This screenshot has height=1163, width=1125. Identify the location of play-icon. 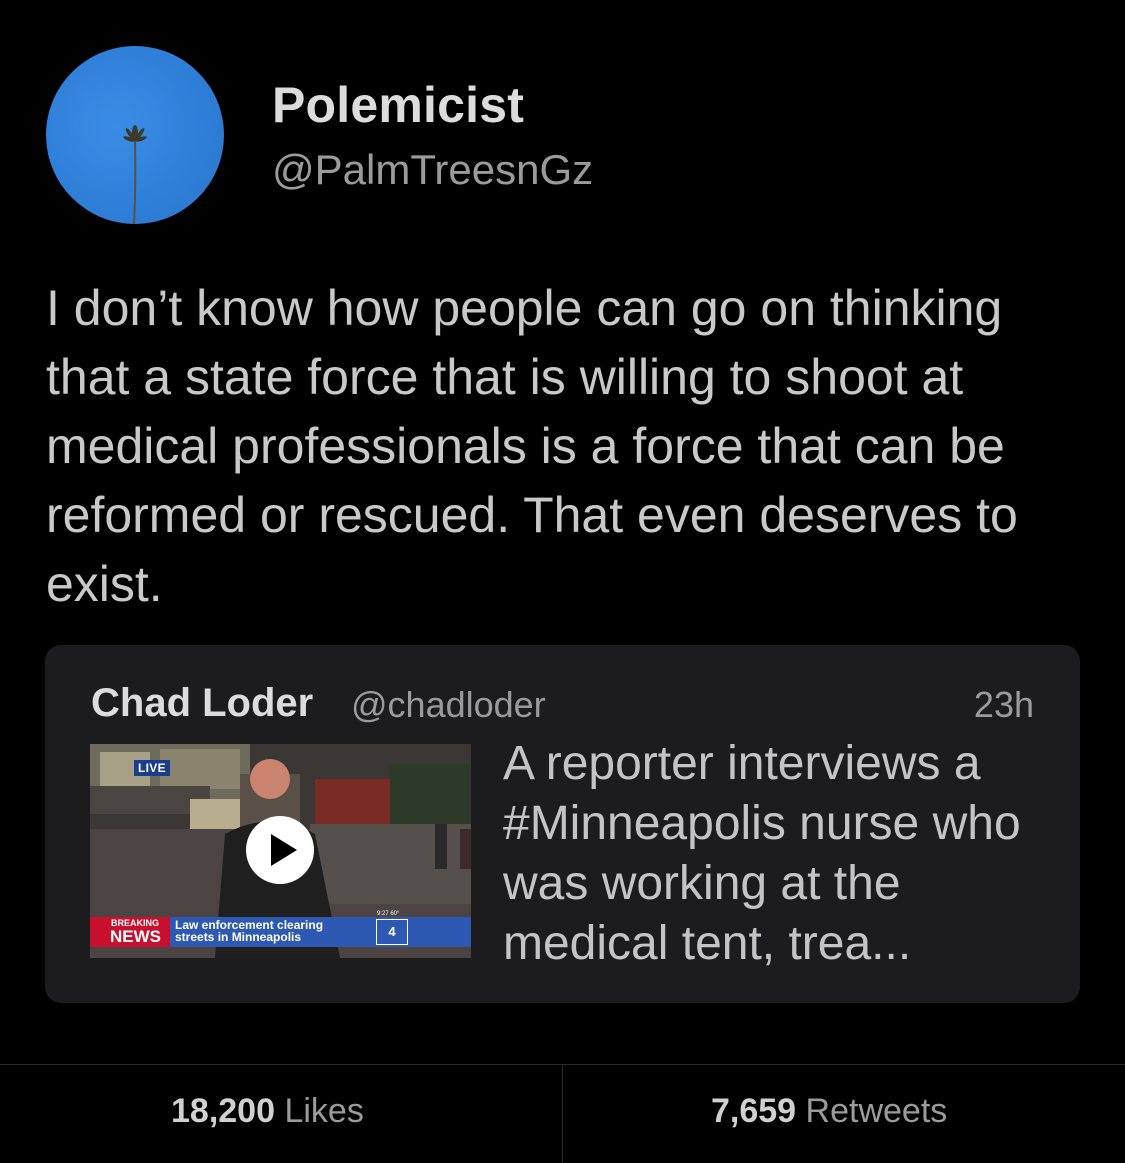
(280, 850).